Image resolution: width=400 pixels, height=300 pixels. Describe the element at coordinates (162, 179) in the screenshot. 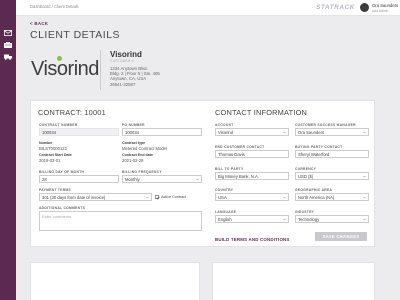

I see `billing-frequency-select: Monthly` at that location.